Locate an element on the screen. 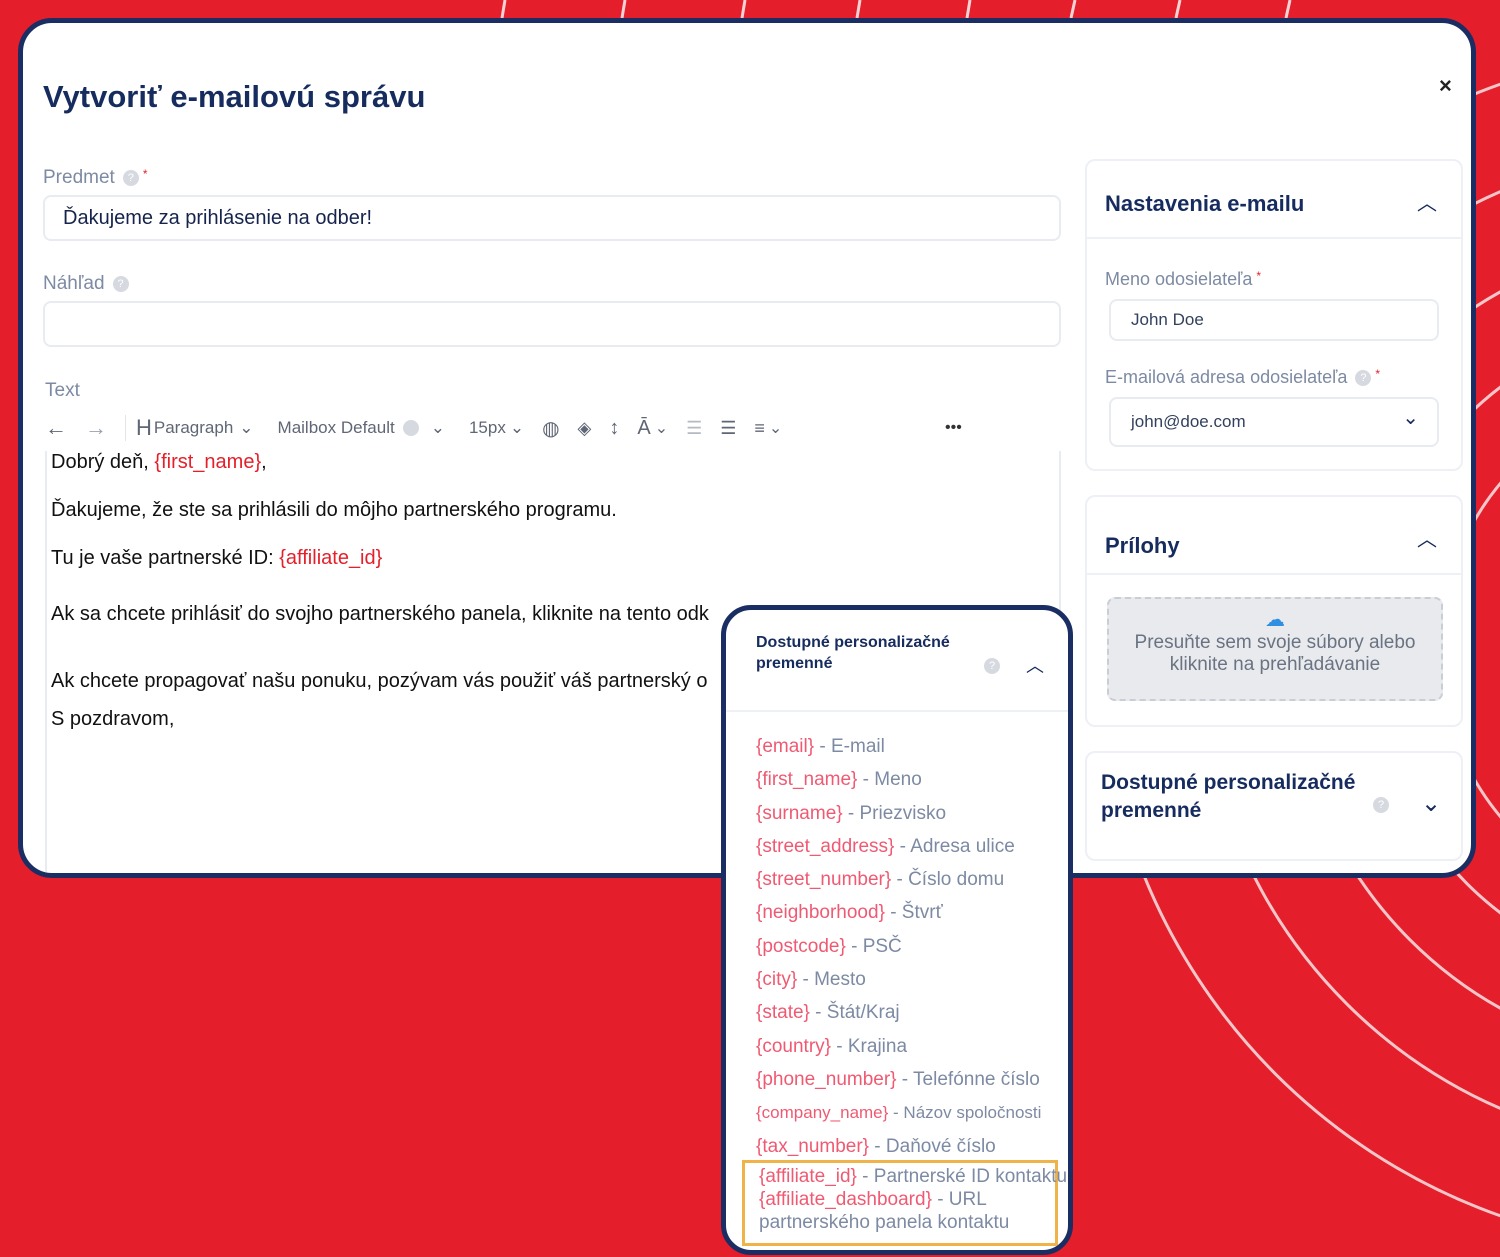 This screenshot has height=1257, width=1500. preview-label: Náhľad? is located at coordinates (86, 284).